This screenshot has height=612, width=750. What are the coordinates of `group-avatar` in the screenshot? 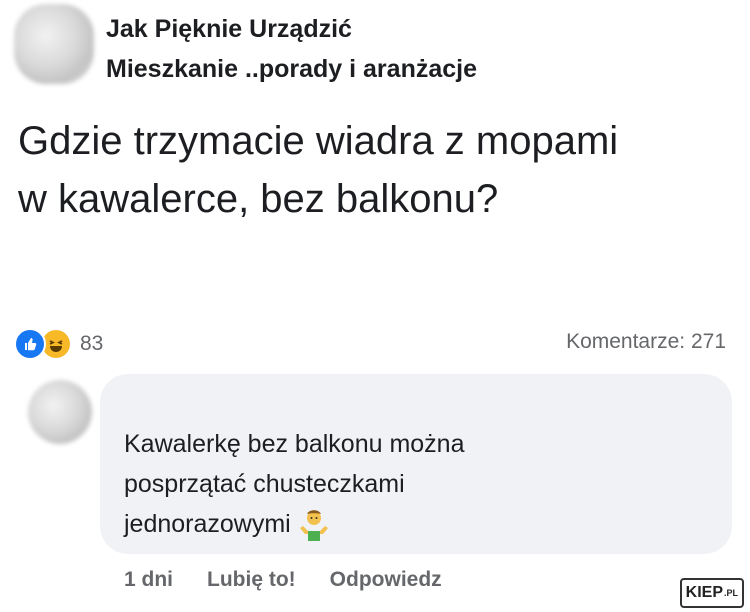 It's located at (54, 44).